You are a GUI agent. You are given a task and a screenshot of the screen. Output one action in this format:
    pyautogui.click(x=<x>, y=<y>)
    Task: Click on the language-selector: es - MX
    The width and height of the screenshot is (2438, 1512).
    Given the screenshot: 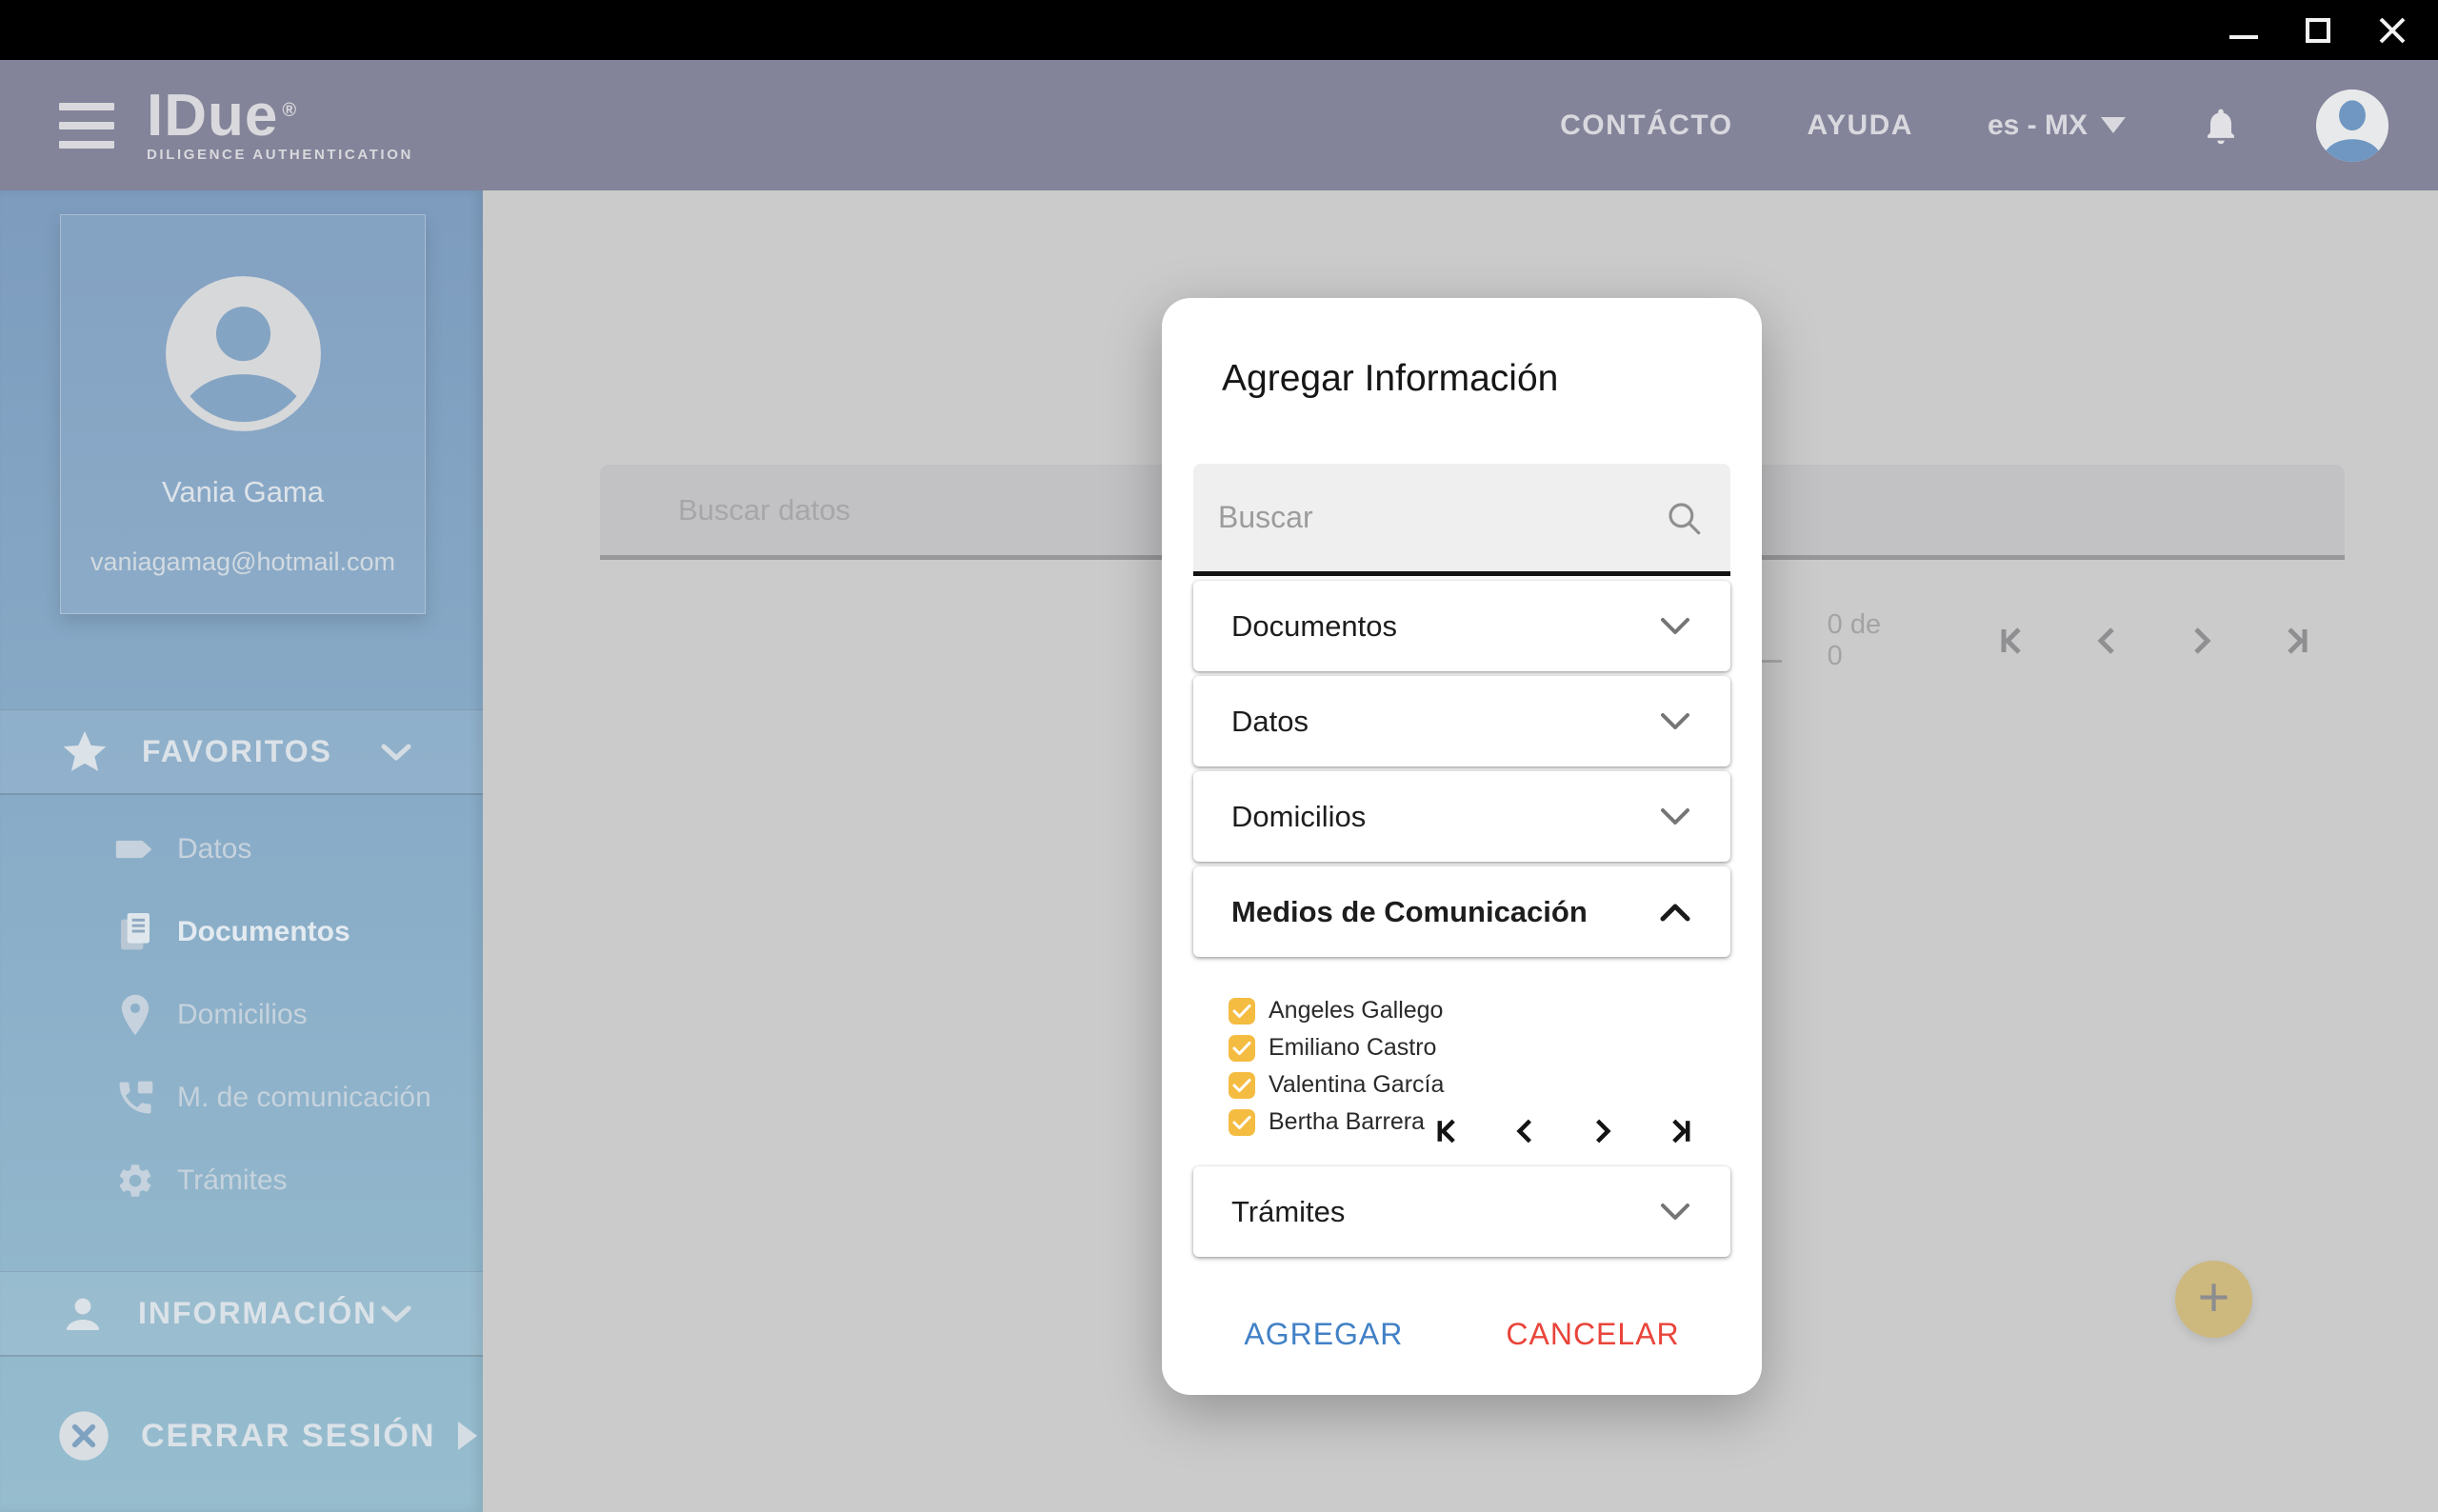 What is the action you would take?
    pyautogui.click(x=2057, y=125)
    